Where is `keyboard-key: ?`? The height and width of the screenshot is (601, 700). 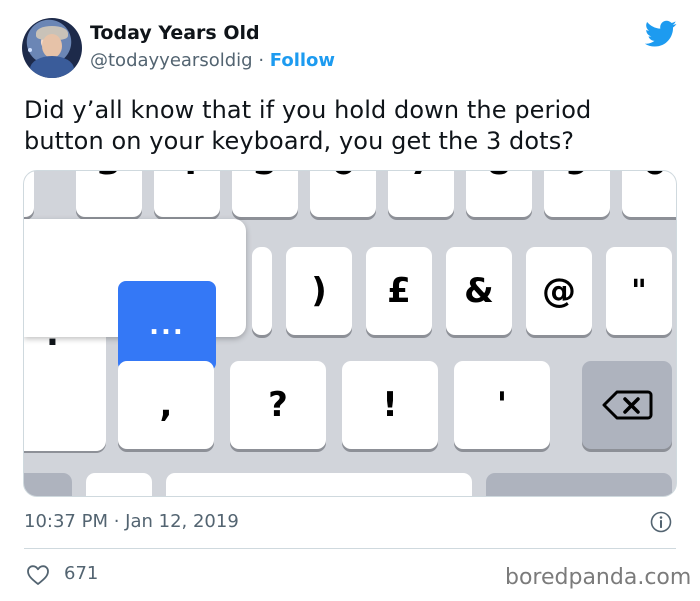
keyboard-key: ? is located at coordinates (278, 405).